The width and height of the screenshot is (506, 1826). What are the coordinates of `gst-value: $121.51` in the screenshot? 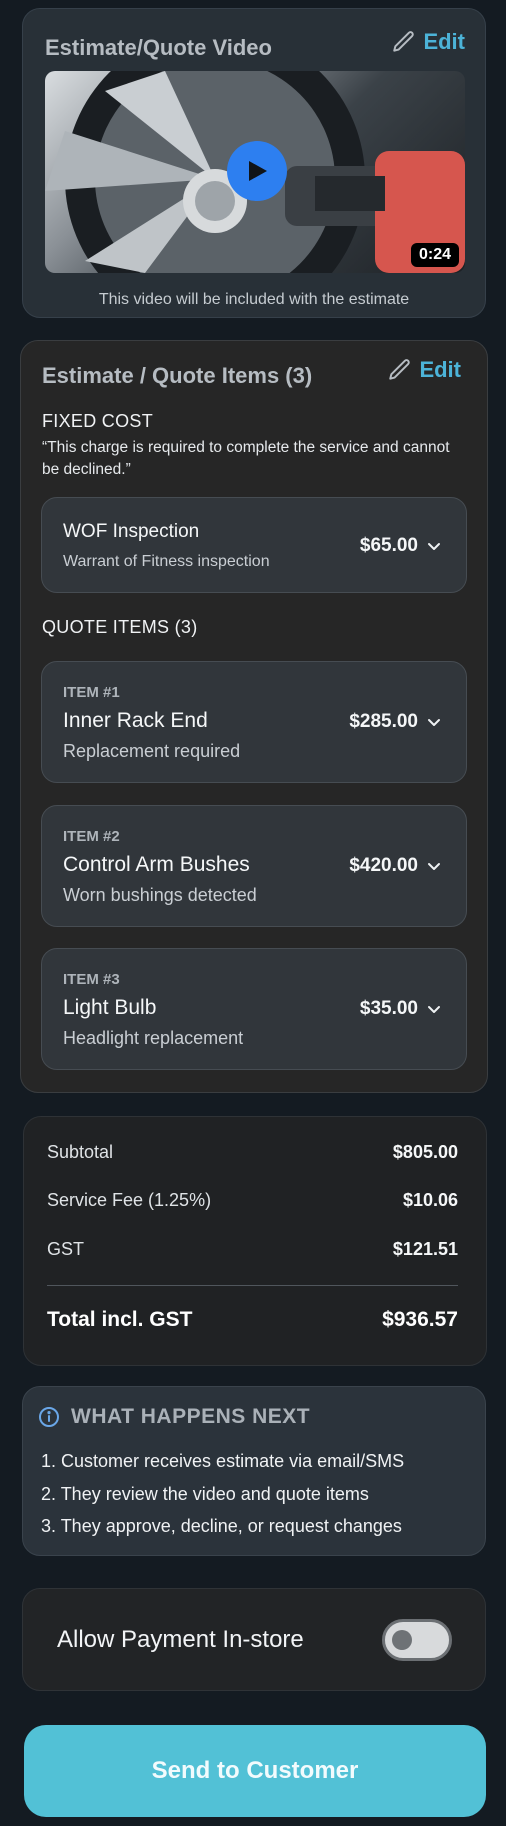 It's located at (425, 1249).